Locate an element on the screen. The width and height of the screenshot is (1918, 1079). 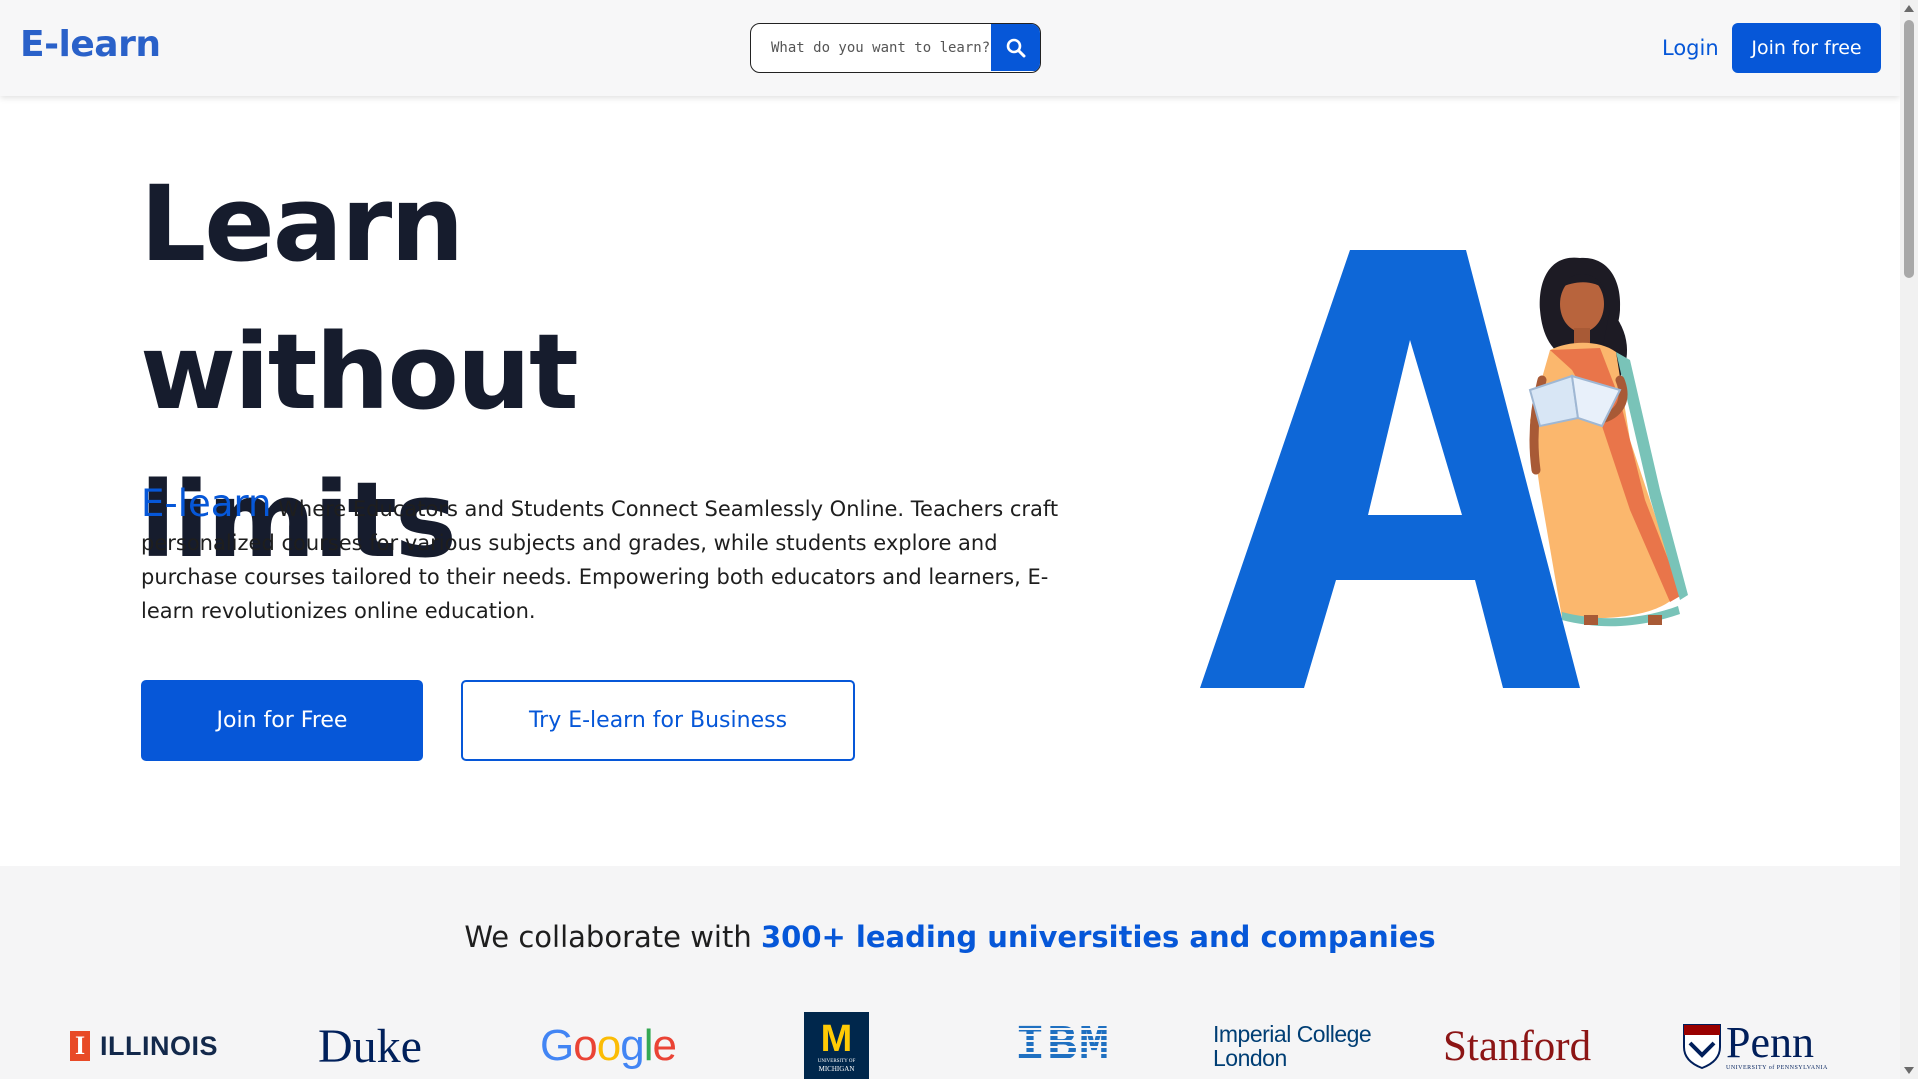
imperial-line2: London is located at coordinates (1250, 1058).